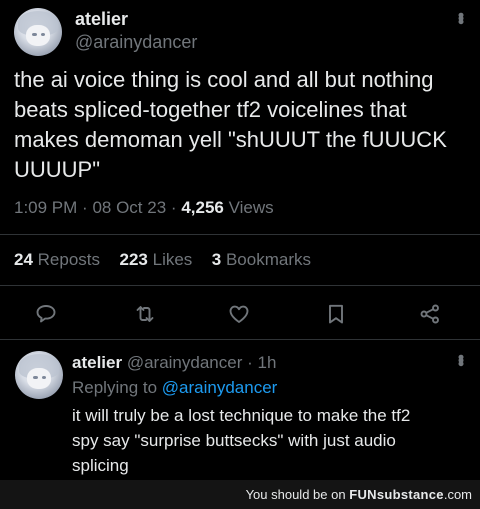 The height and width of the screenshot is (509, 480). I want to click on reply-display-name: atelier, so click(97, 362).